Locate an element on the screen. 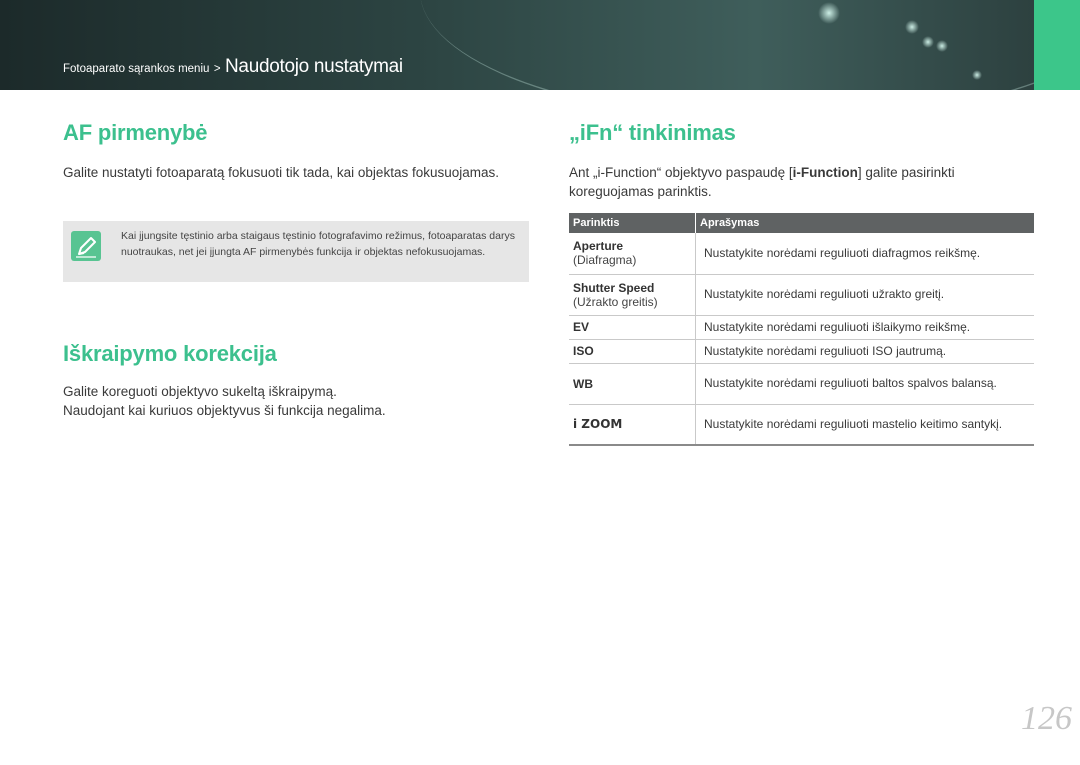 This screenshot has width=1080, height=765. page-number: 126 is located at coordinates (1046, 718).